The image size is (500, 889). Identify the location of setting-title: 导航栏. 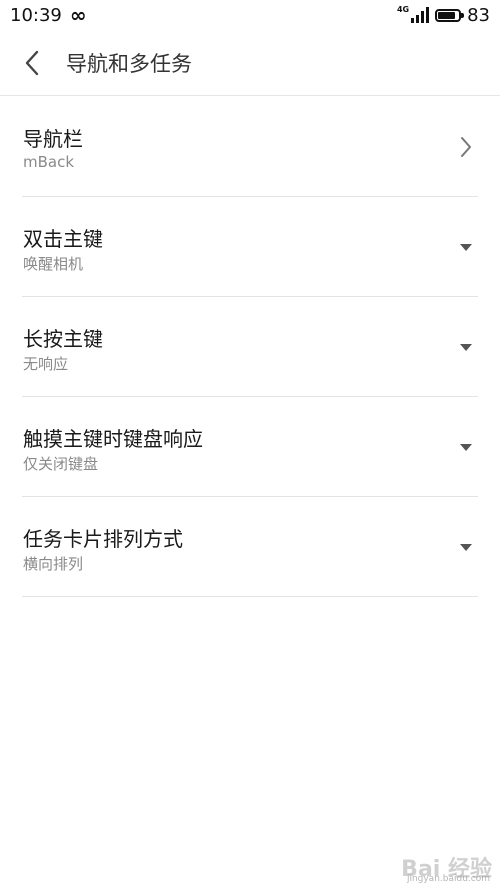
(53, 139).